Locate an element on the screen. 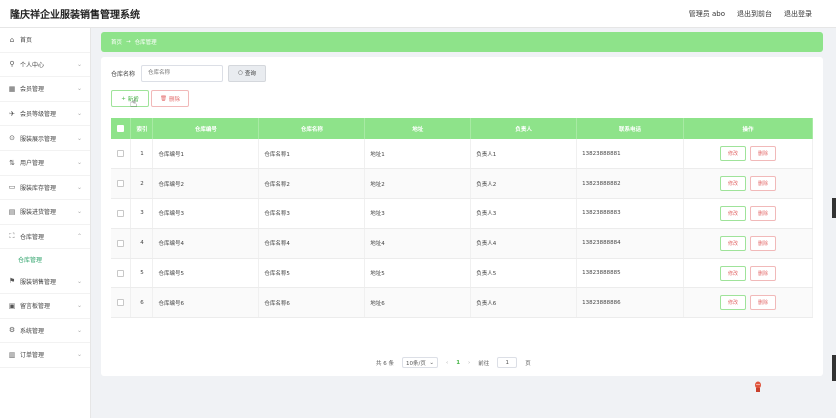 This screenshot has height=418, width=836. sidebar-item: ⌂ 首页 is located at coordinates (45, 40).